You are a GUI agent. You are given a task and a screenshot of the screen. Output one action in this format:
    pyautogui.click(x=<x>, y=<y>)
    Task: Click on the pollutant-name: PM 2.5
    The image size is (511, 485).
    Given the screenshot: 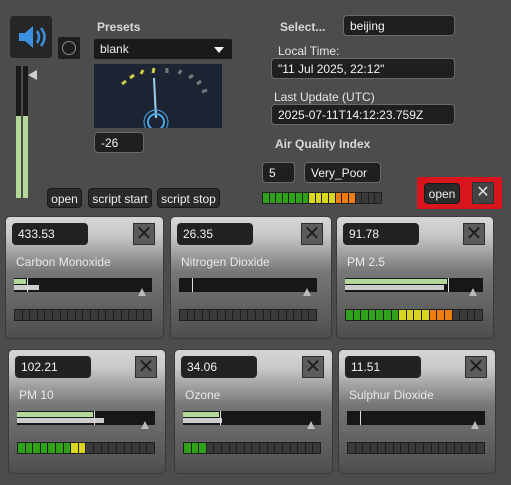 What is the action you would take?
    pyautogui.click(x=366, y=262)
    